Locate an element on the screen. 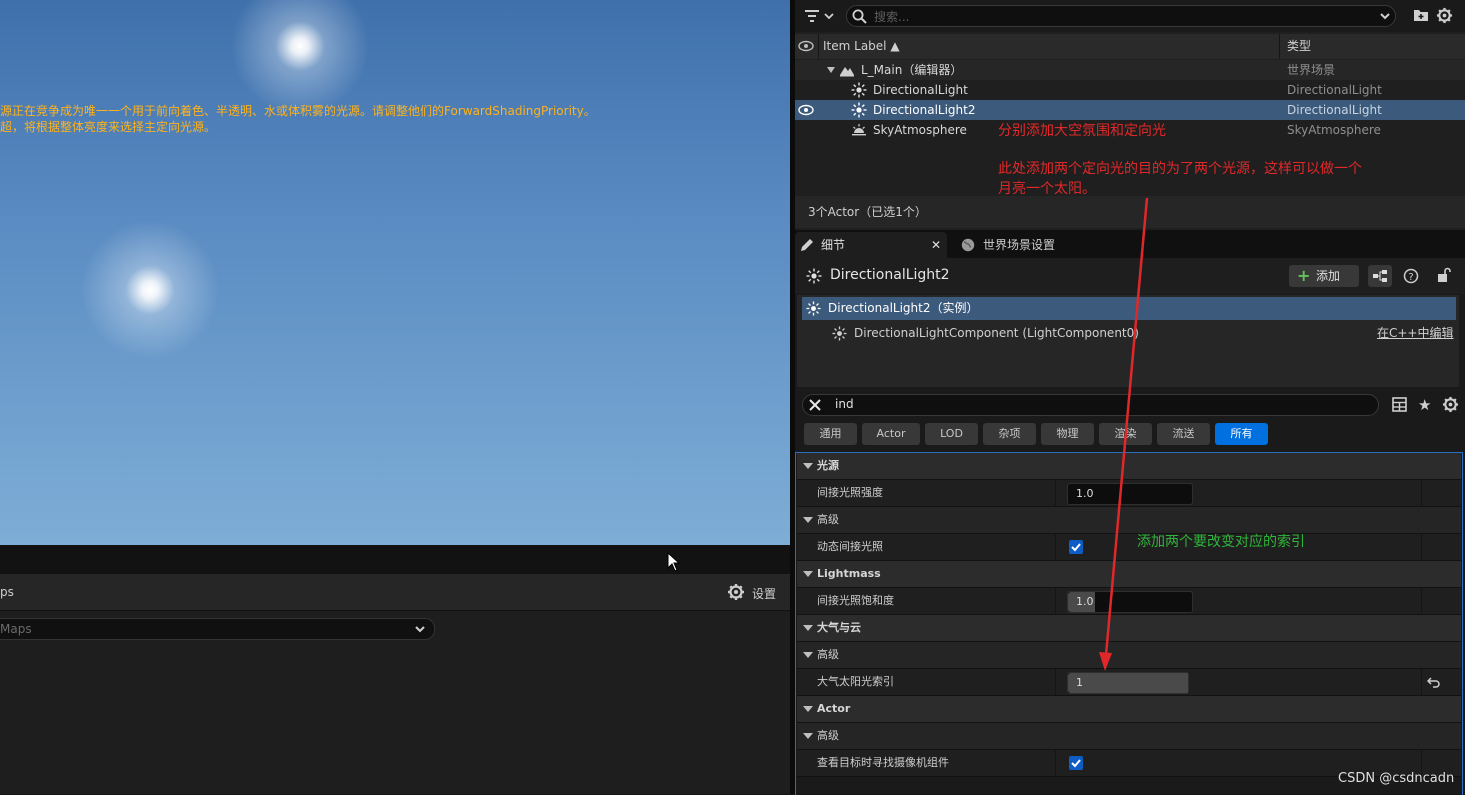 This screenshot has height=795, width=1465. property-label: 动态间接光照 is located at coordinates (850, 546).